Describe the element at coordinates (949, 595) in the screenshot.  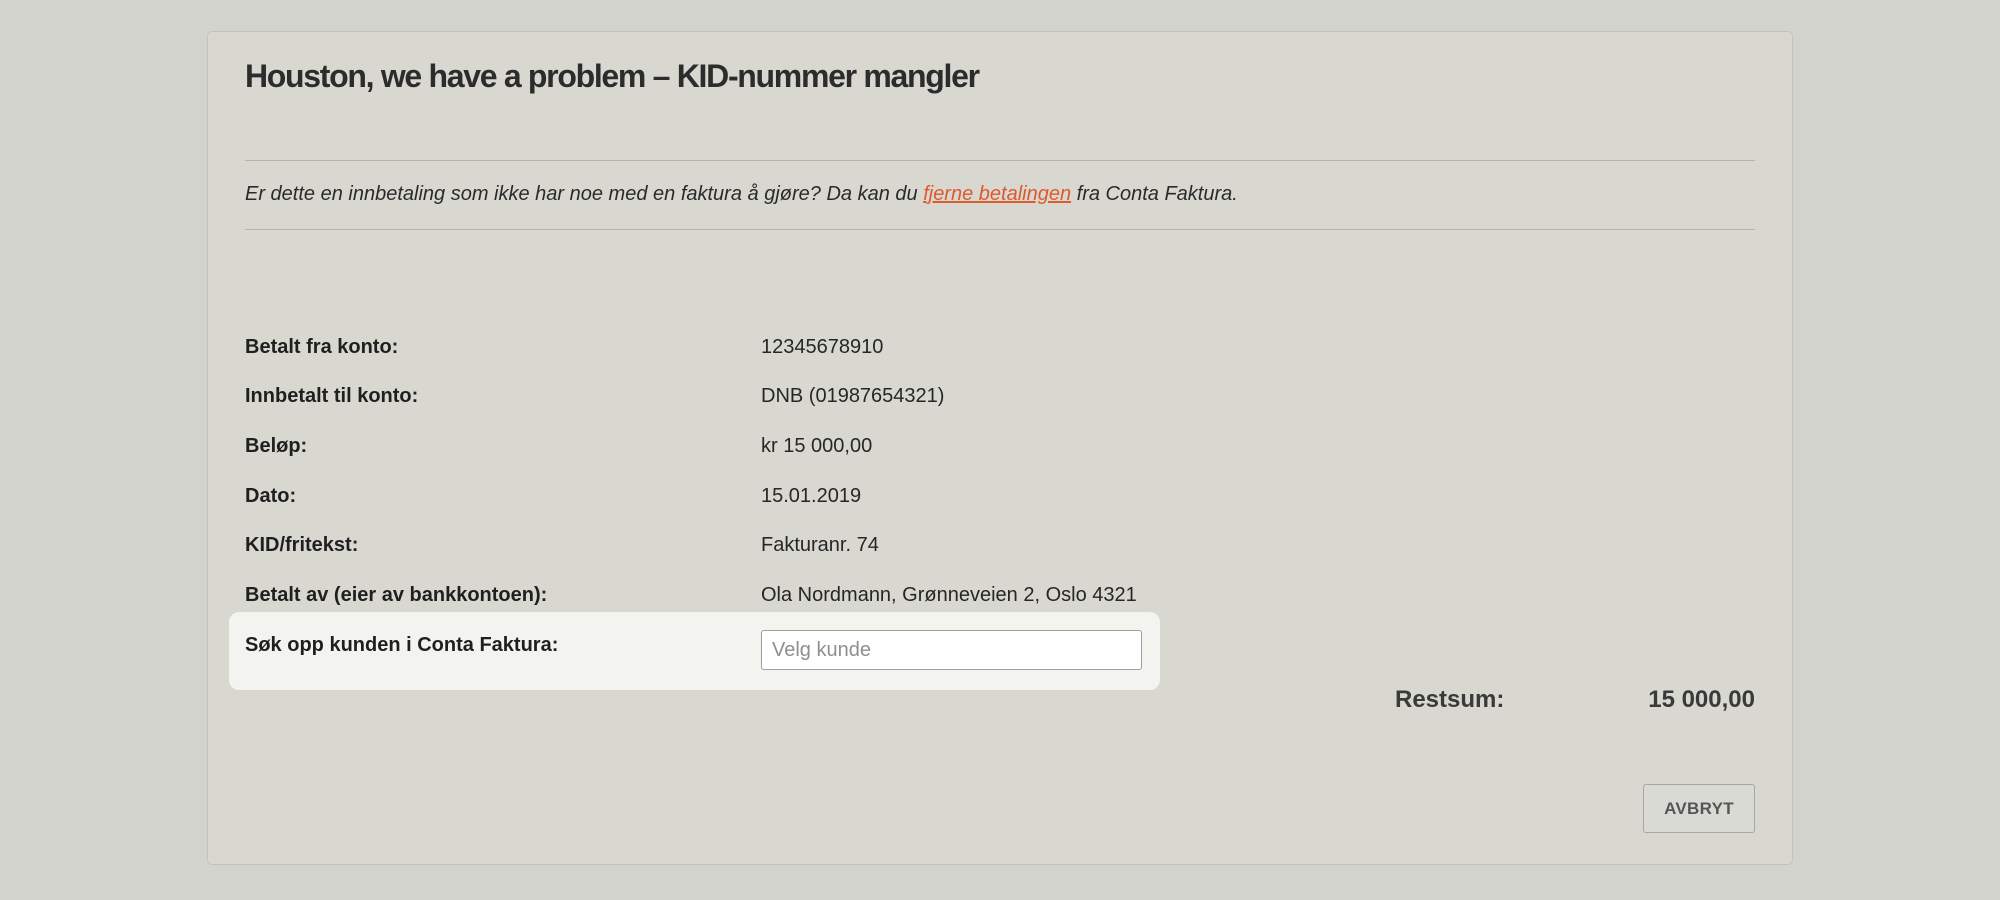
I see `paid-by-value: Ola Nordmann, Grønneveien 2, Oslo 4321` at that location.